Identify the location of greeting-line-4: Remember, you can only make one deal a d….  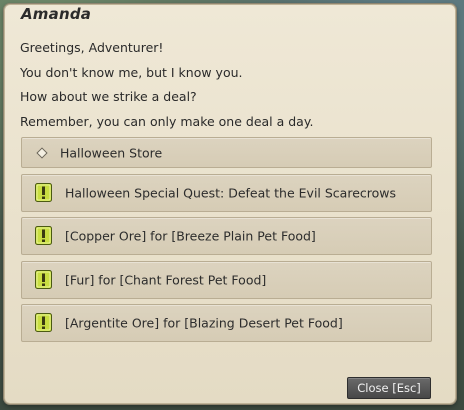
(167, 121).